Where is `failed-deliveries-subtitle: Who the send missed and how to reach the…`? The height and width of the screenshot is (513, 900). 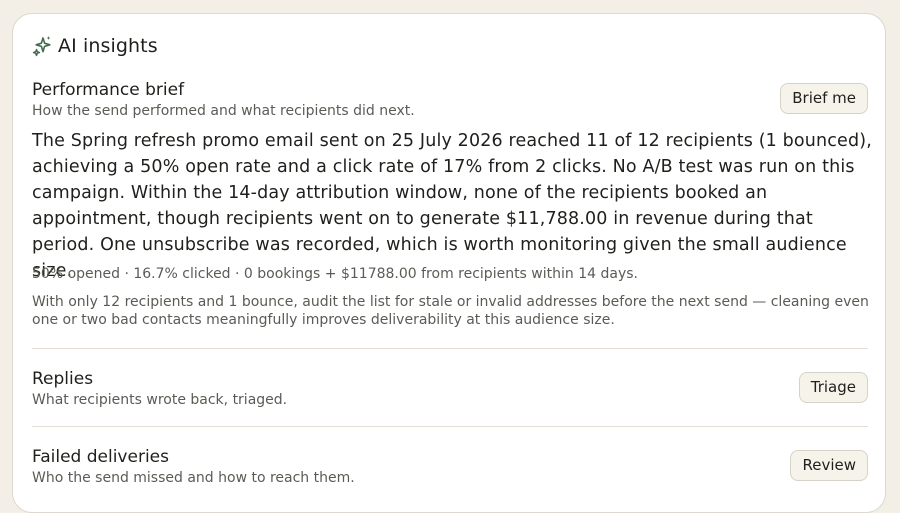
failed-deliveries-subtitle: Who the send missed and how to reach the… is located at coordinates (193, 478).